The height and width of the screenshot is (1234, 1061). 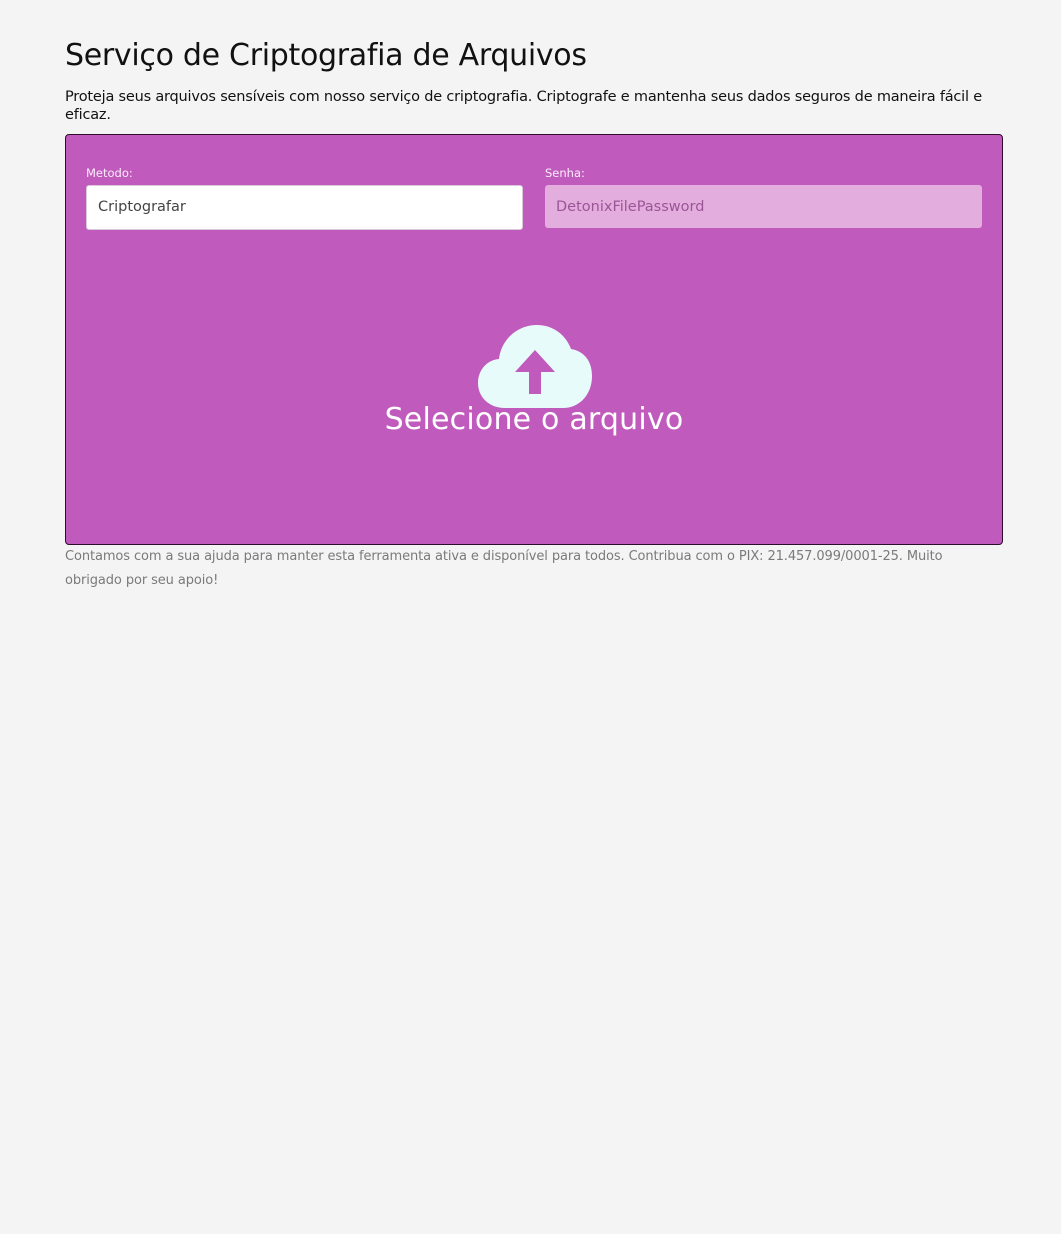 What do you see at coordinates (535, 366) in the screenshot?
I see `cloud-upload-icon` at bounding box center [535, 366].